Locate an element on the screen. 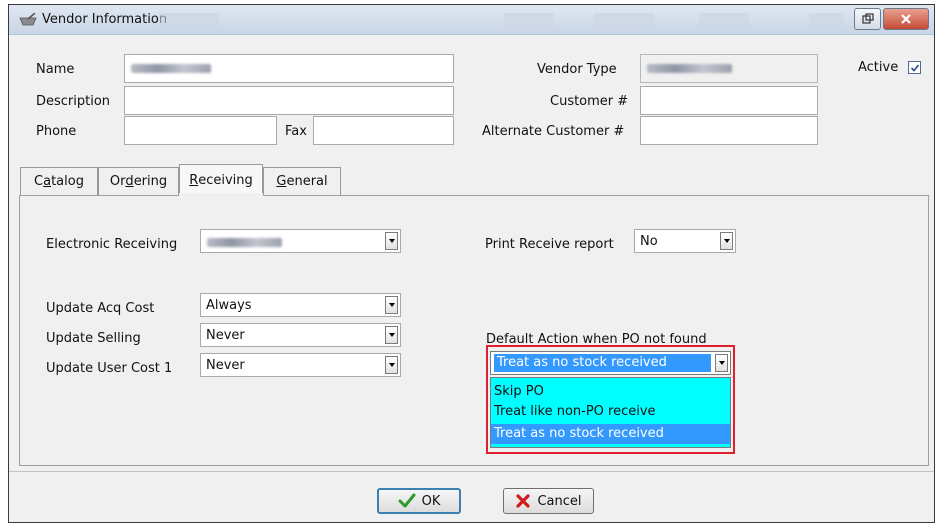 Image resolution: width=943 pixels, height=527 pixels. dropdown-option-skip-po: Skip PO is located at coordinates (610, 392).